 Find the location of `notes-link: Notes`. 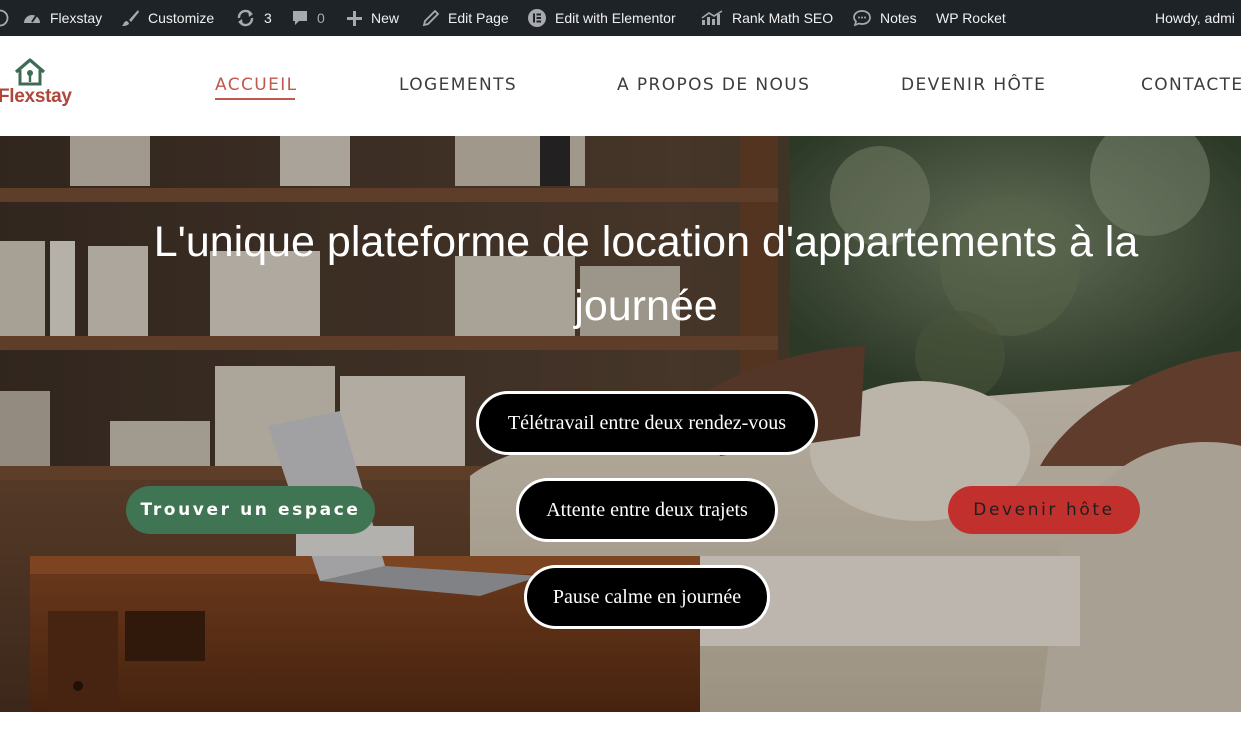

notes-link: Notes is located at coordinates (884, 18).